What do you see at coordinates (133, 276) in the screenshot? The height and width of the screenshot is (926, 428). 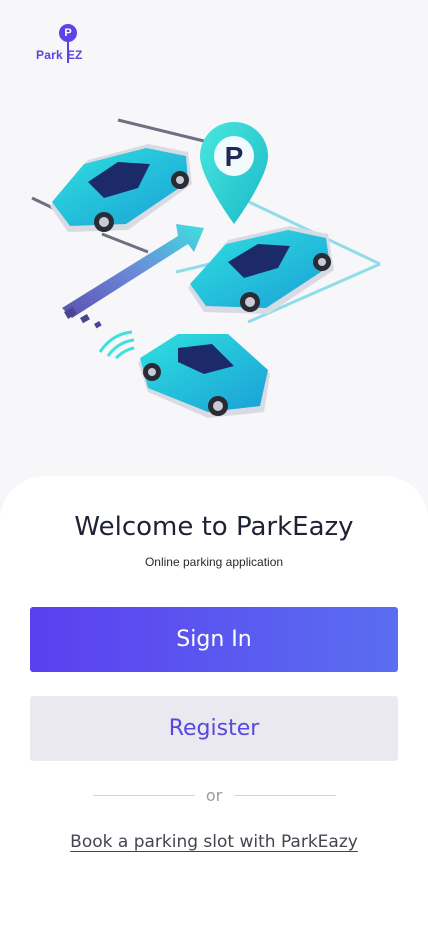 I see `direction-arrow-icon` at bounding box center [133, 276].